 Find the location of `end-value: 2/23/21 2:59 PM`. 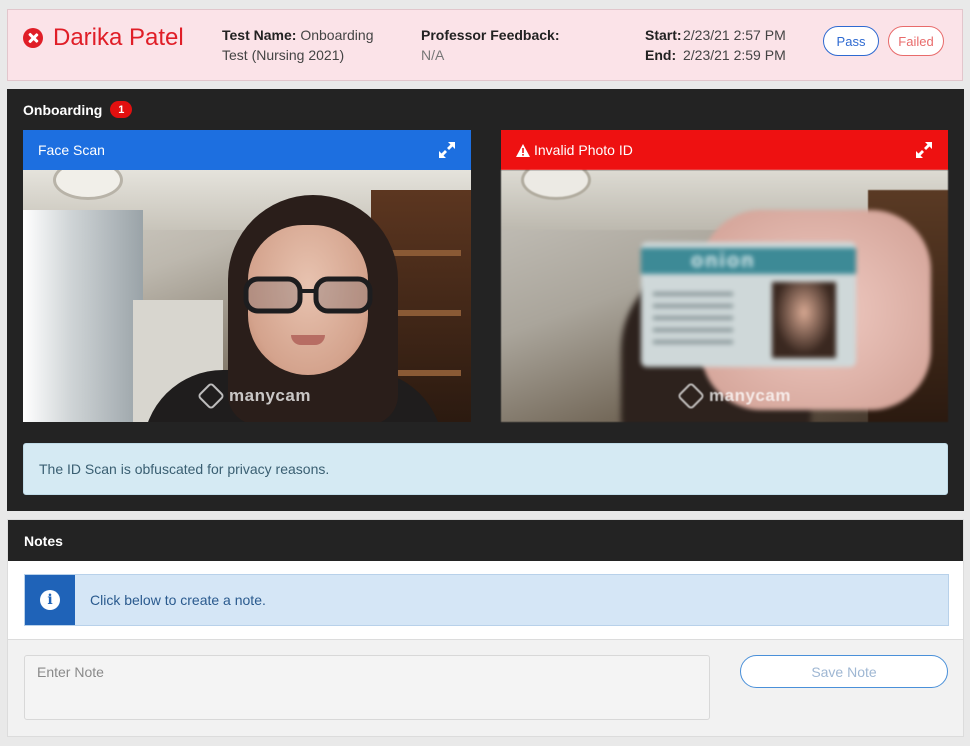

end-value: 2/23/21 2:59 PM is located at coordinates (734, 55).